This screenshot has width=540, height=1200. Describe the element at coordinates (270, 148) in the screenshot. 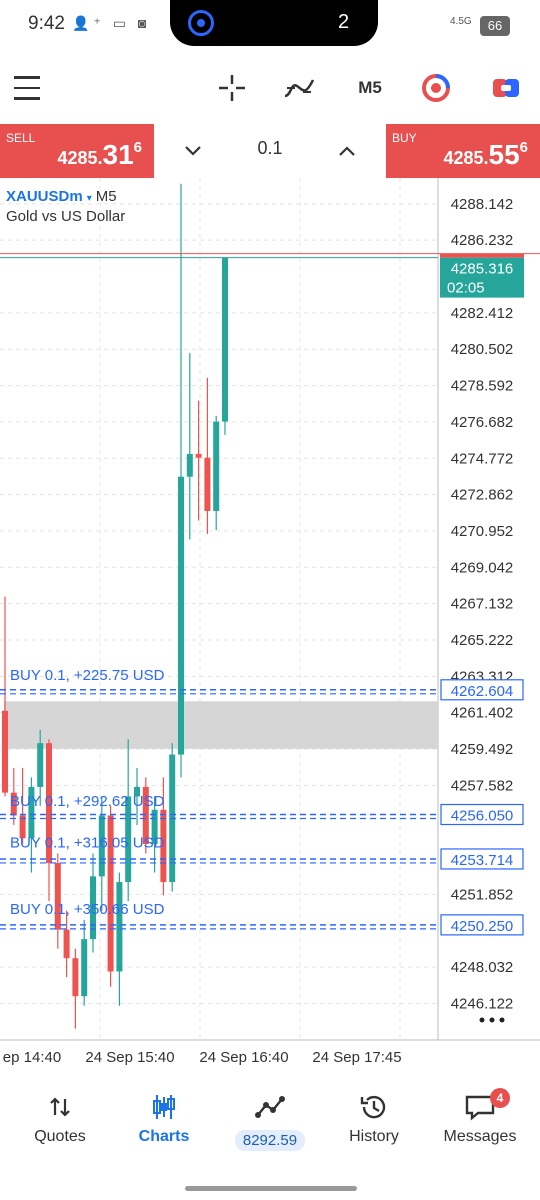

I see `volume-value: 0.1` at that location.